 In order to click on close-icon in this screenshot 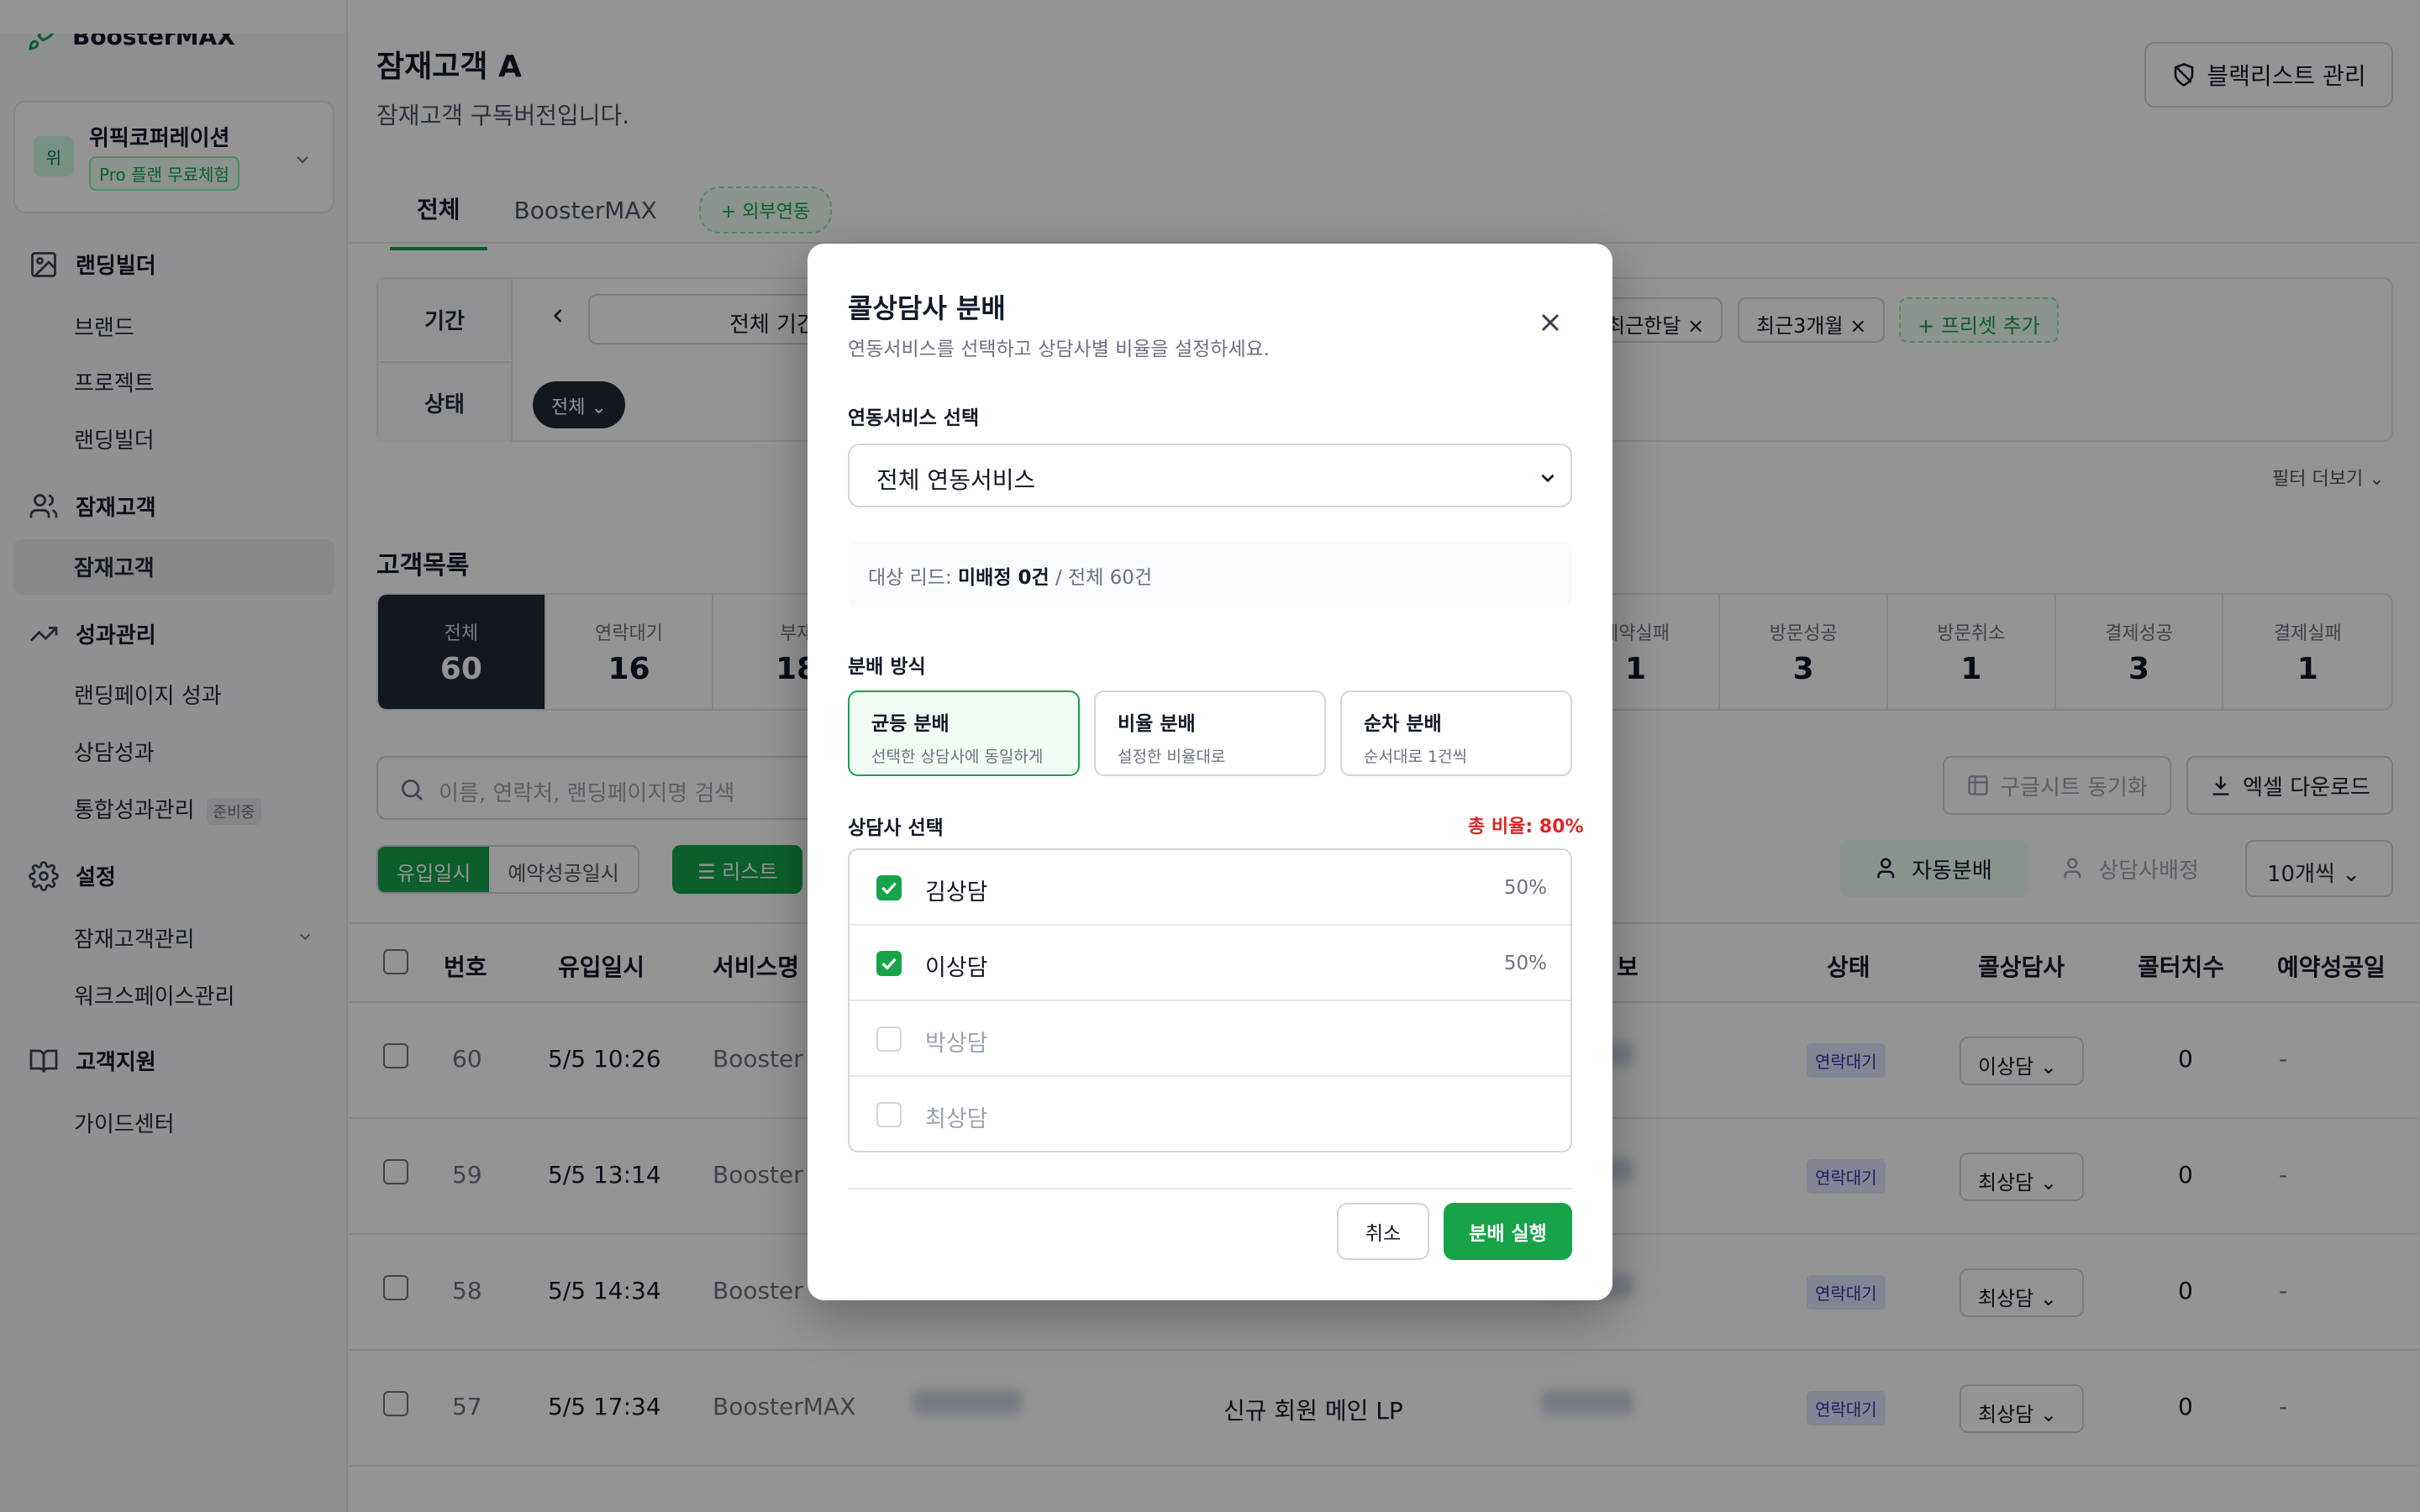, I will do `click(1550, 322)`.